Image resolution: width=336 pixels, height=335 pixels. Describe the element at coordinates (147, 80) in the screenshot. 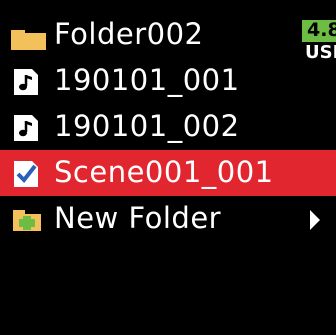

I see `list-item-label: 190101_001` at that location.